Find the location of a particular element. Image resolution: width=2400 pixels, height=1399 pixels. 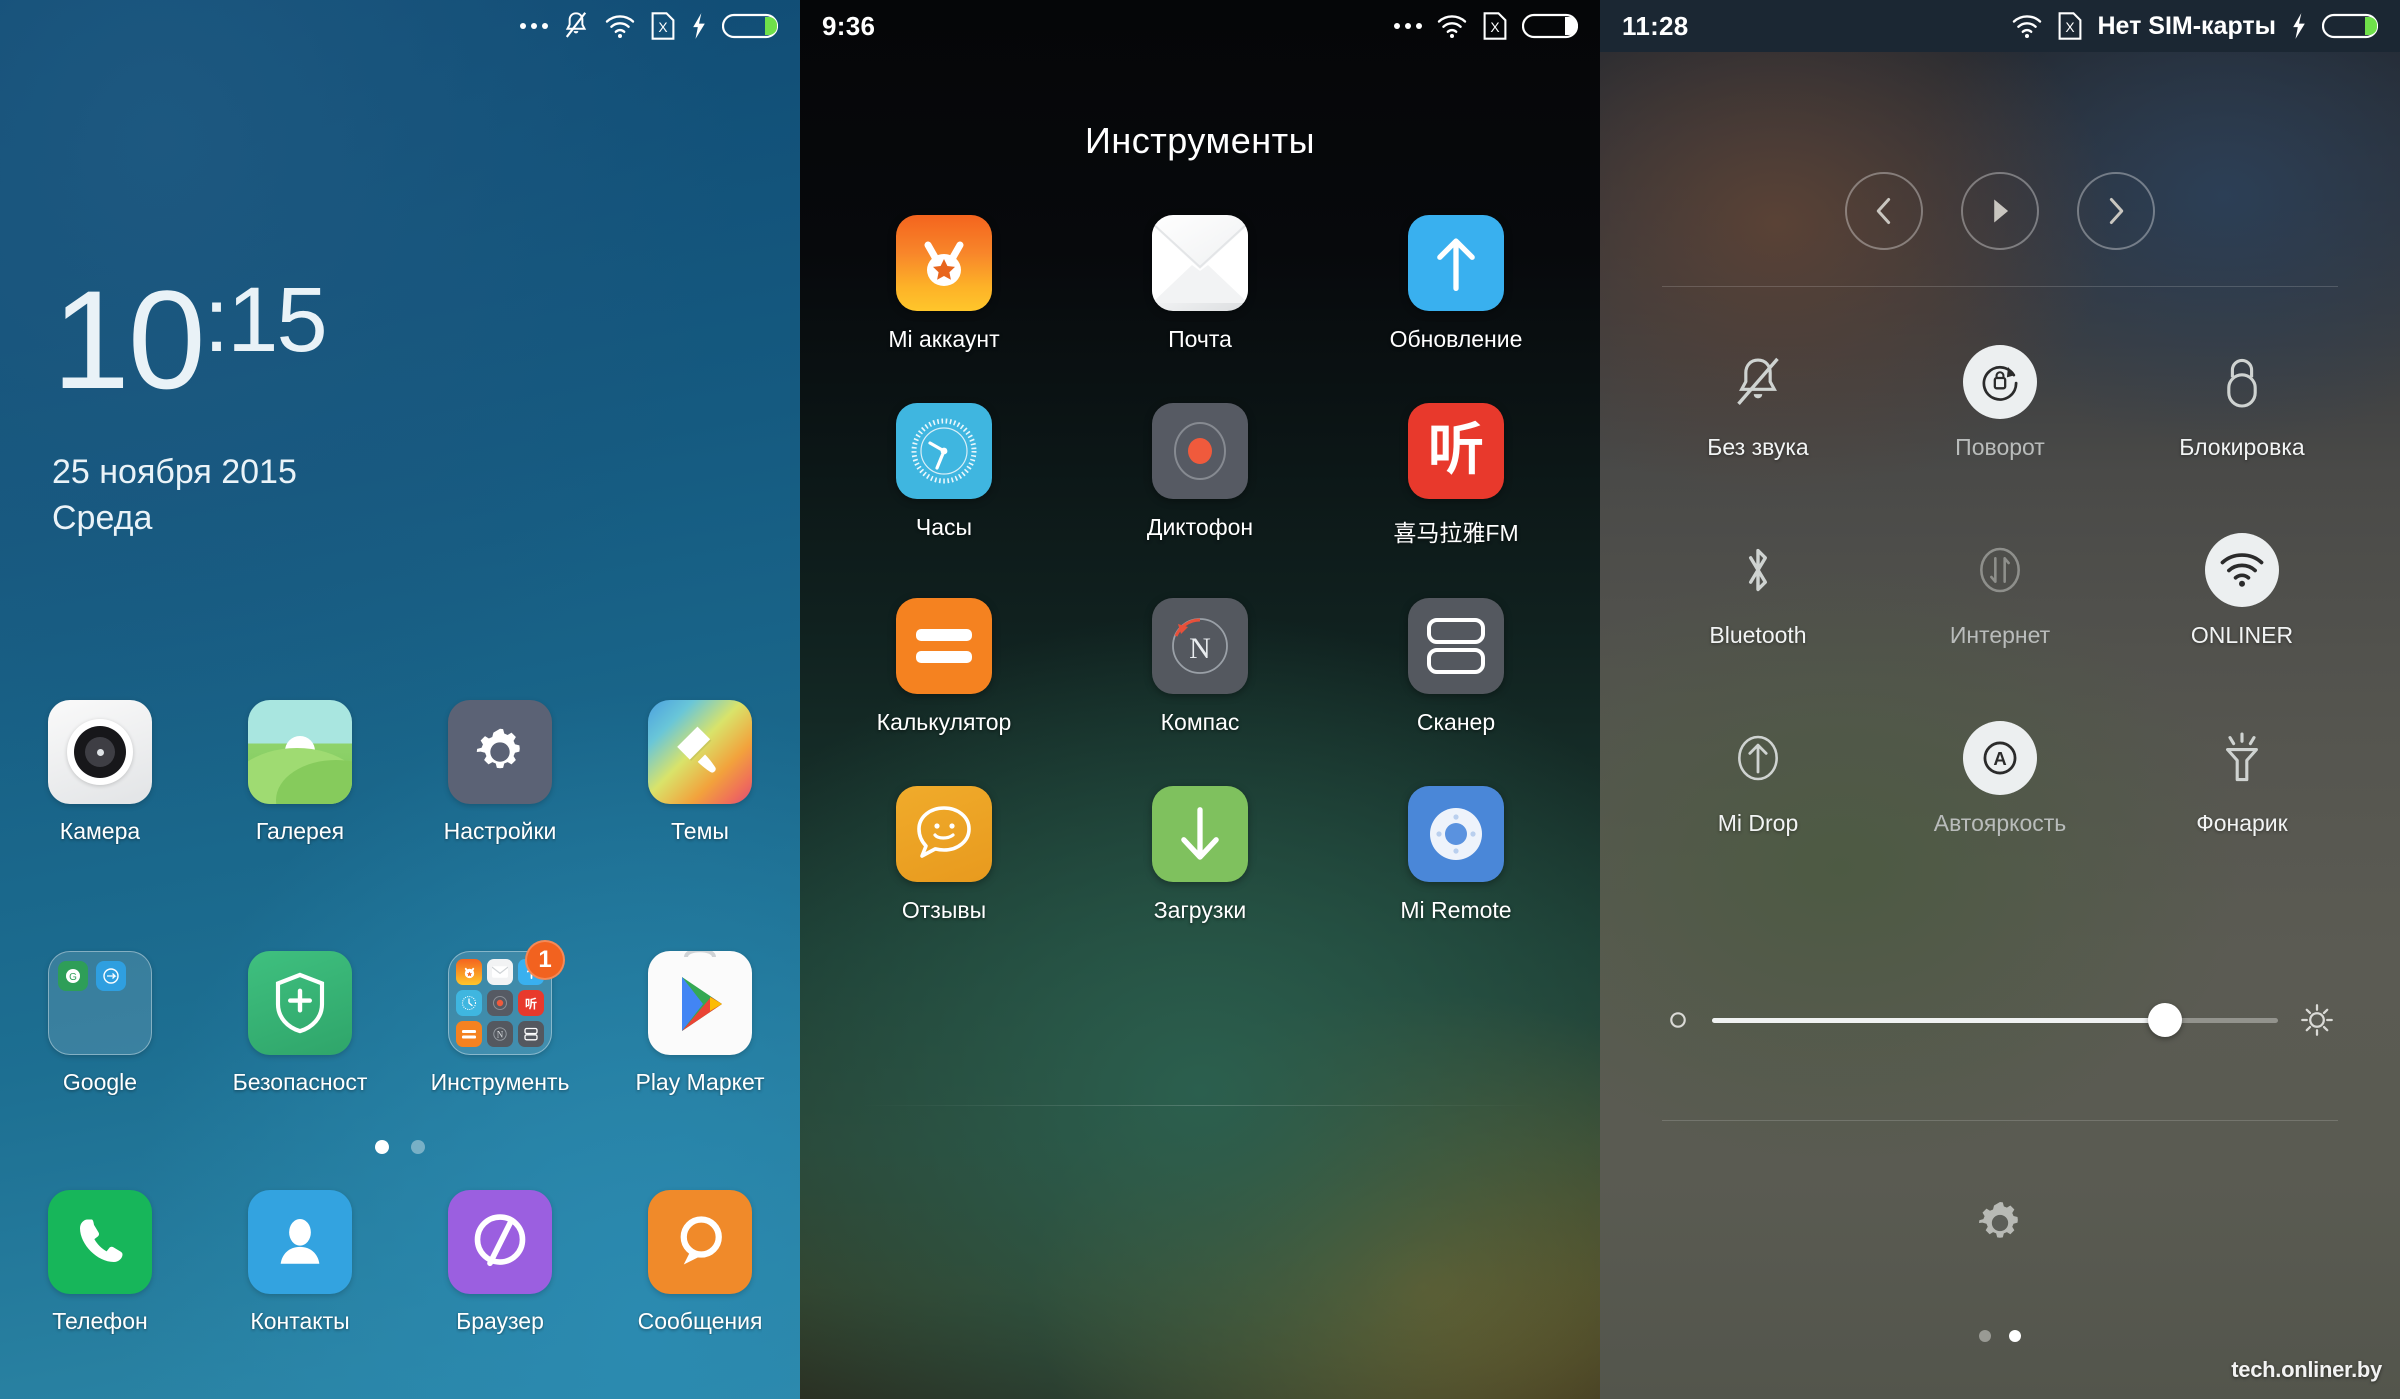

dock-browser: Браузер is located at coordinates (500, 1262).